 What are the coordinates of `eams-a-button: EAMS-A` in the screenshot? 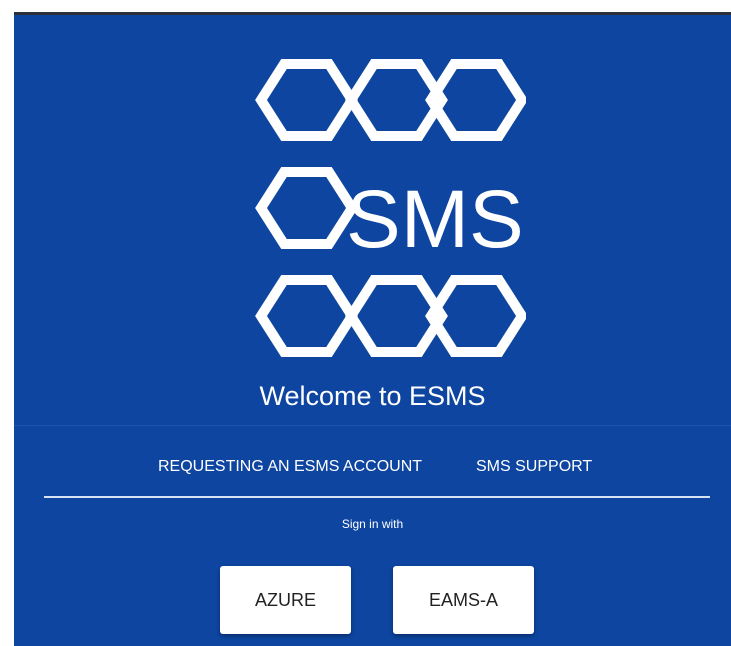 It's located at (463, 600).